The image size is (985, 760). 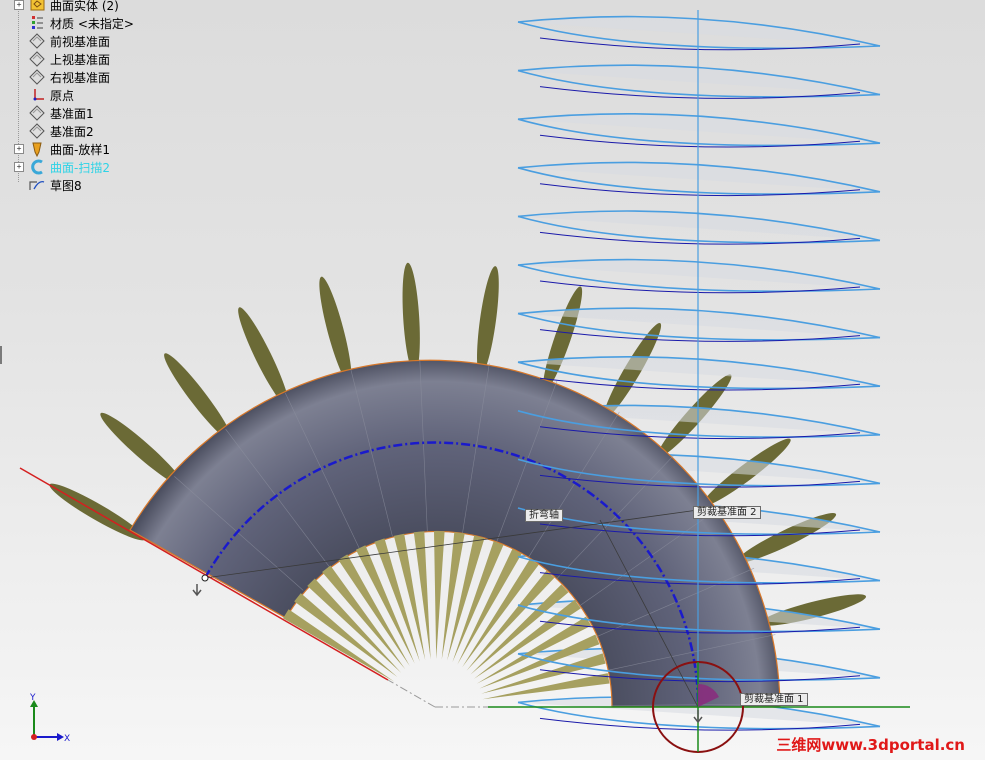 What do you see at coordinates (37, 22) in the screenshot?
I see `material-icon` at bounding box center [37, 22].